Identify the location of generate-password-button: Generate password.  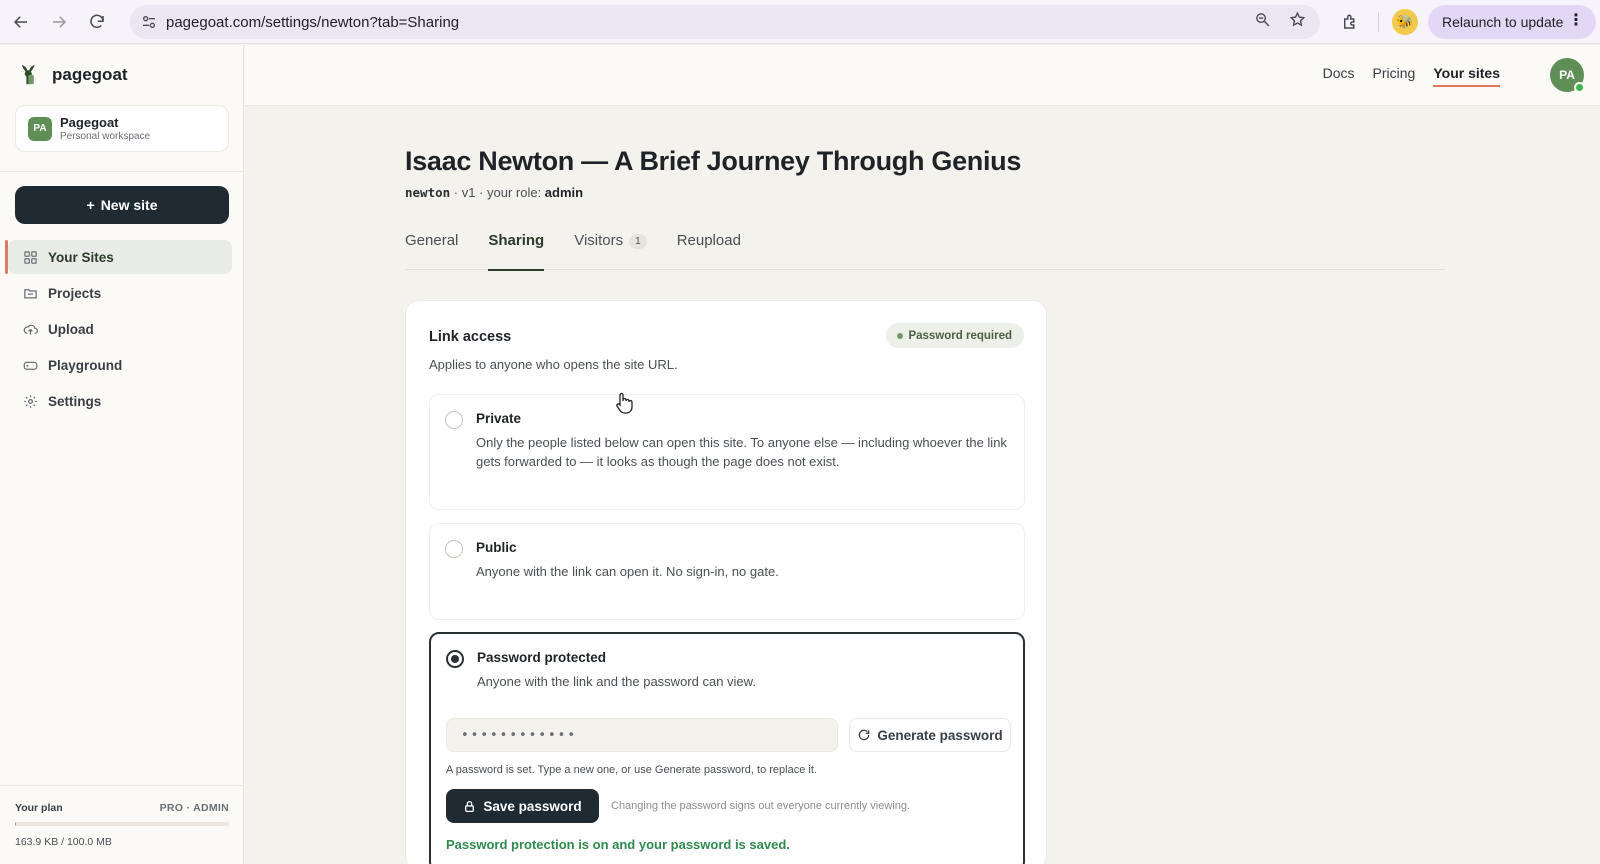
(930, 735).